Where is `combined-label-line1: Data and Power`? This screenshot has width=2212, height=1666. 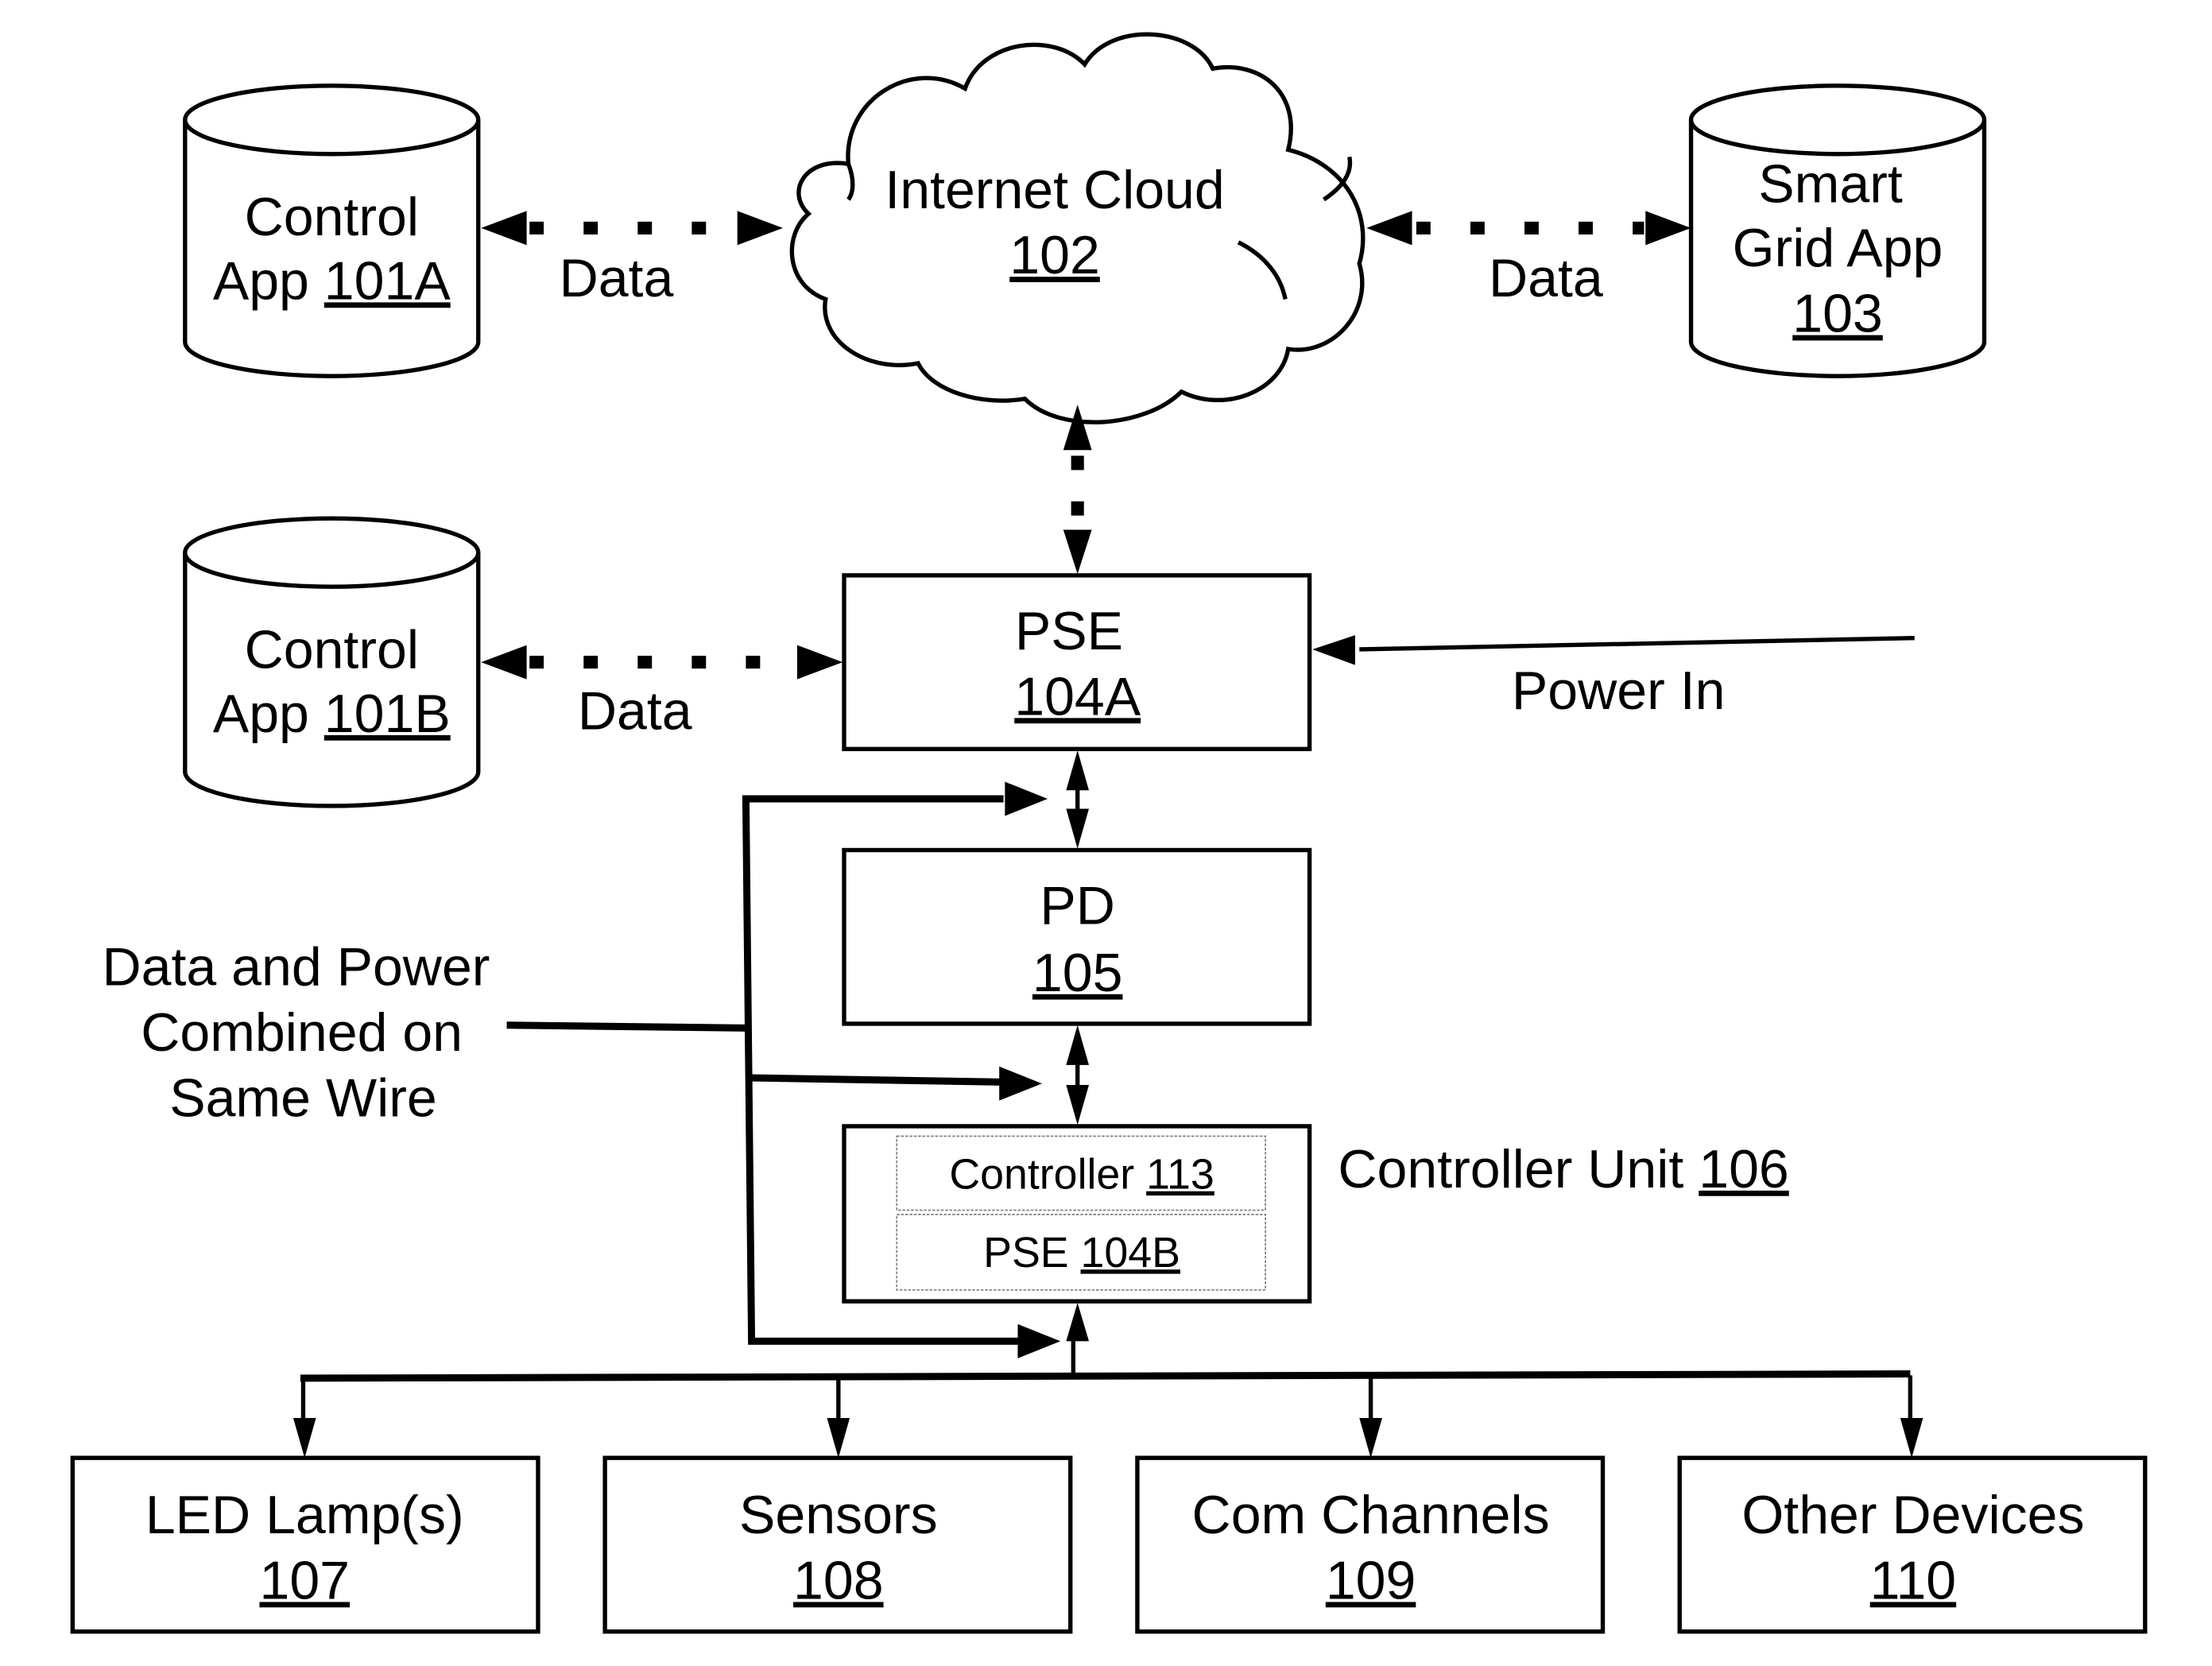 combined-label-line1: Data and Power is located at coordinates (297, 967).